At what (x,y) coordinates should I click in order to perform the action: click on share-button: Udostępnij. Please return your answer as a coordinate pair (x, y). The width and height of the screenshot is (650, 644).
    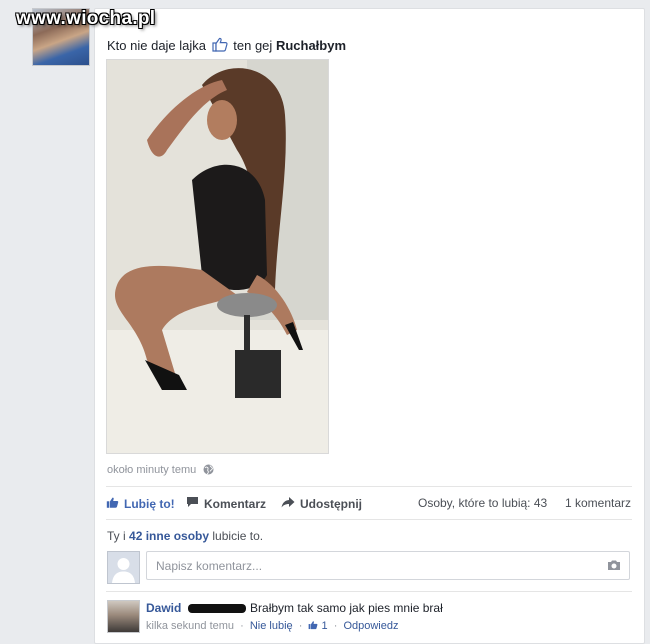
    Looking at the image, I should click on (321, 503).